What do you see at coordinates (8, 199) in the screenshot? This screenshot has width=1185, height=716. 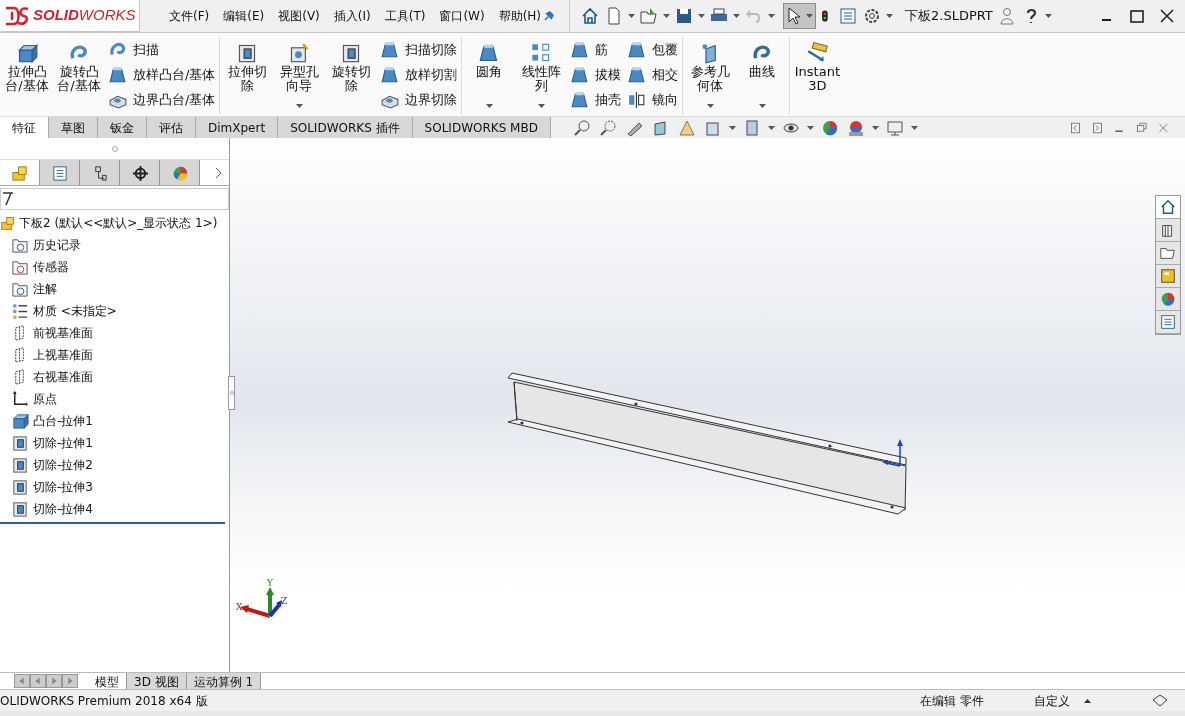 I see `filter-icon` at bounding box center [8, 199].